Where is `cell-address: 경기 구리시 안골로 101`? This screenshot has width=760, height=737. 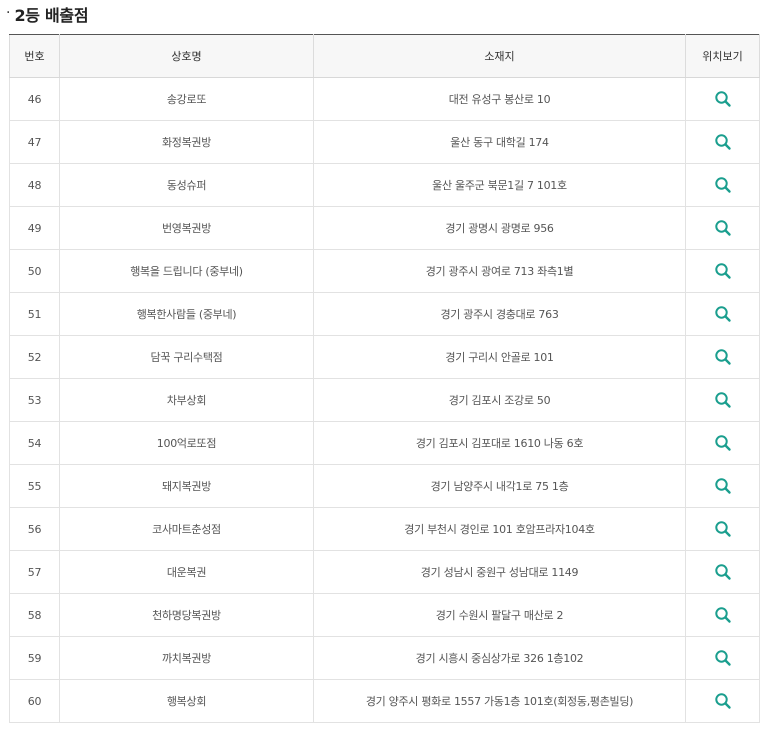 cell-address: 경기 구리시 안골로 101 is located at coordinates (499, 357).